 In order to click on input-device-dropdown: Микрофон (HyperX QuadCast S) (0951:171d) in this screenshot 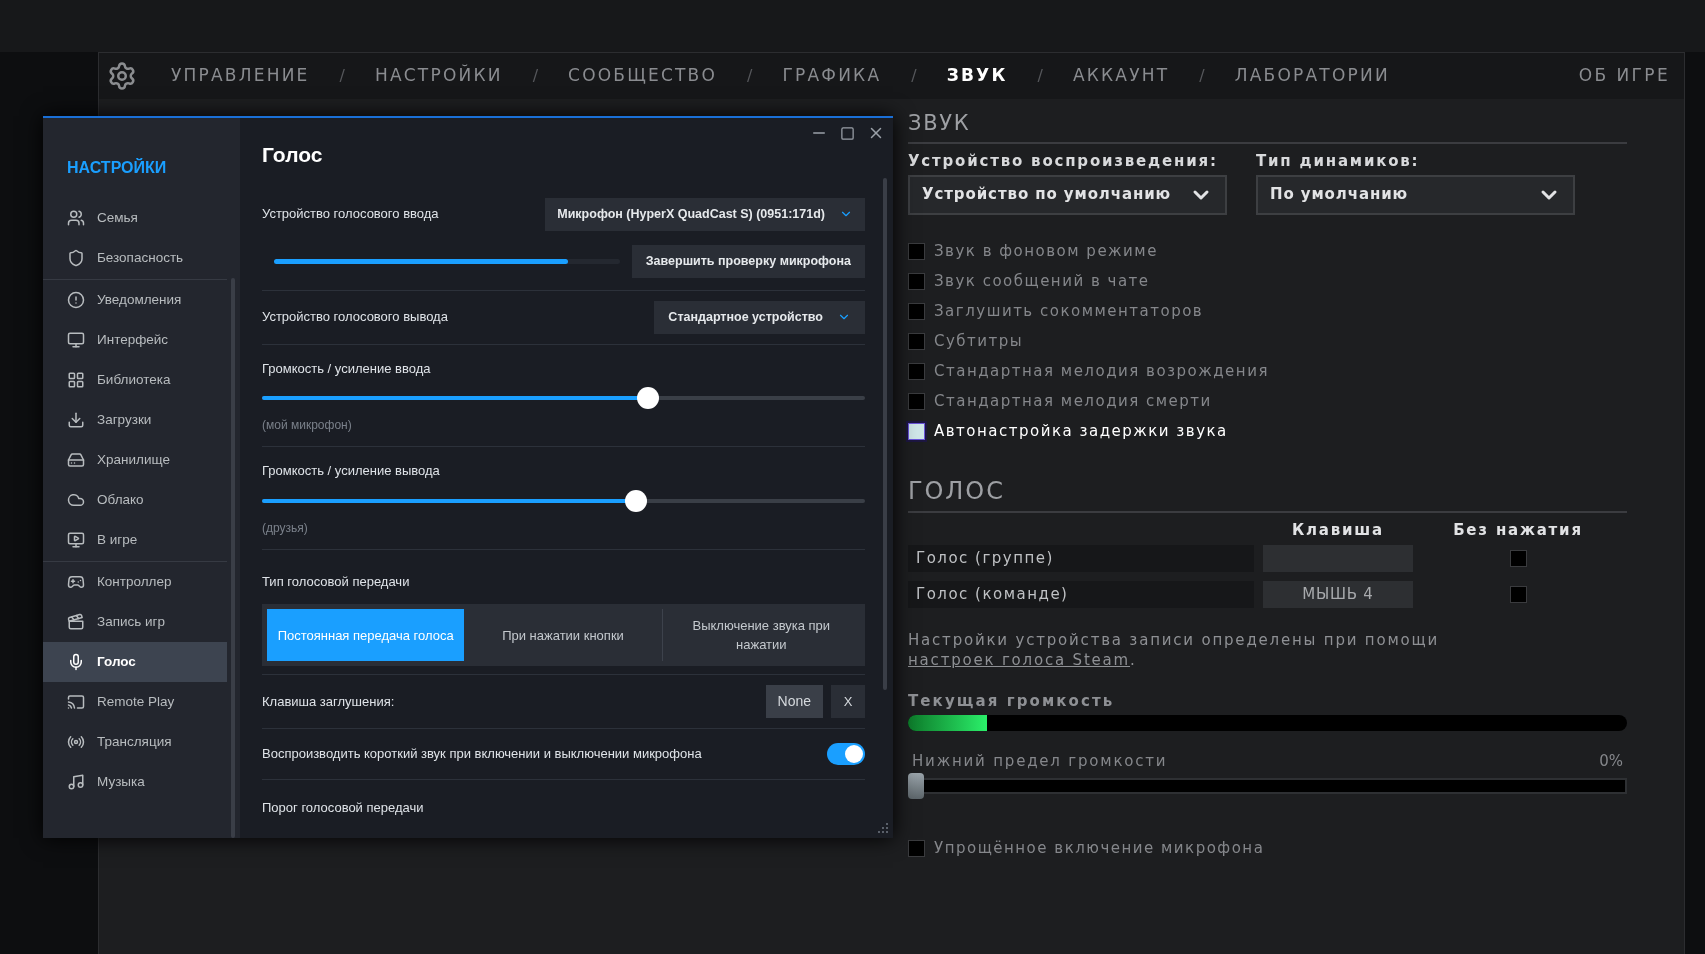, I will do `click(705, 214)`.